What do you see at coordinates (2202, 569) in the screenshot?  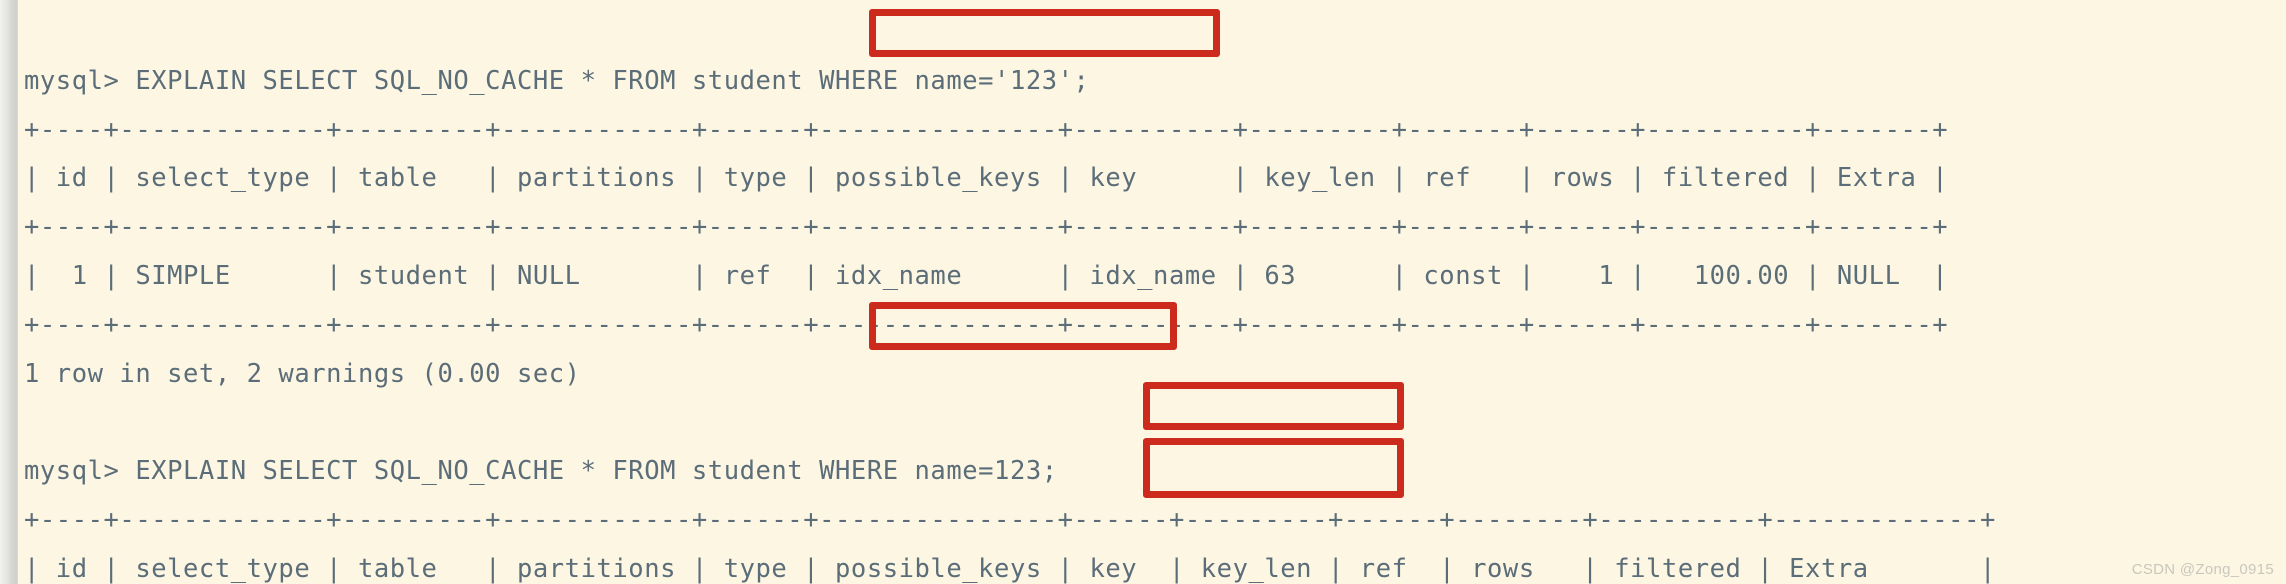 I see `csdn-watermark: CSDN @Zong_0915` at bounding box center [2202, 569].